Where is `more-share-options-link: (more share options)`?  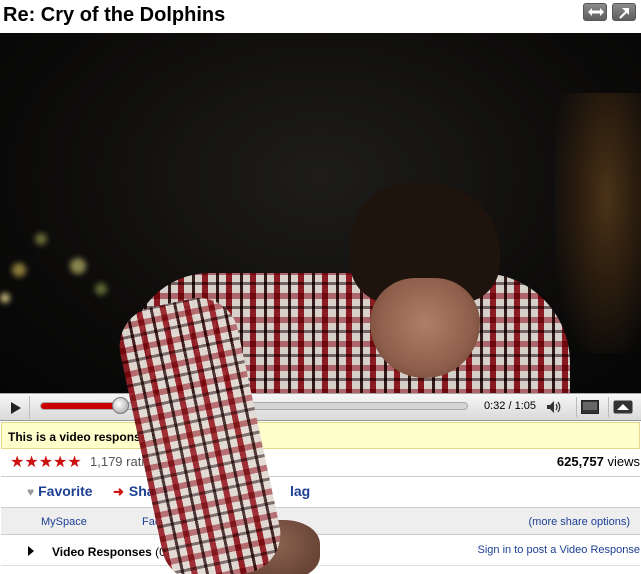 more-share-options-link: (more share options) is located at coordinates (580, 522).